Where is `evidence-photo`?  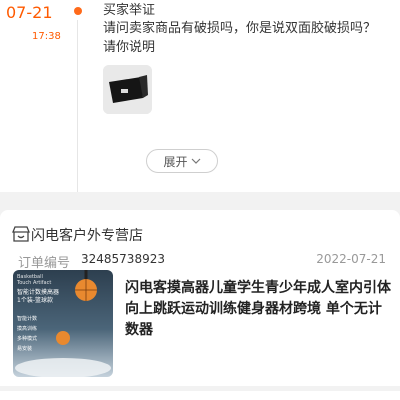 evidence-photo is located at coordinates (127, 89).